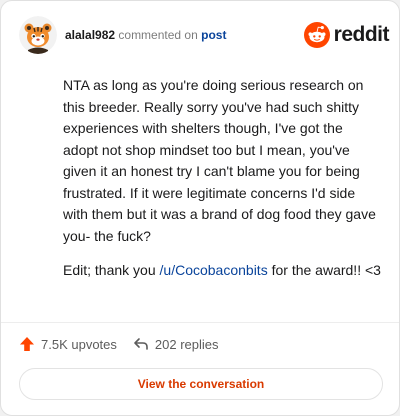 This screenshot has width=400, height=416. What do you see at coordinates (201, 384) in the screenshot?
I see `view-conversation-button: View the conversation` at bounding box center [201, 384].